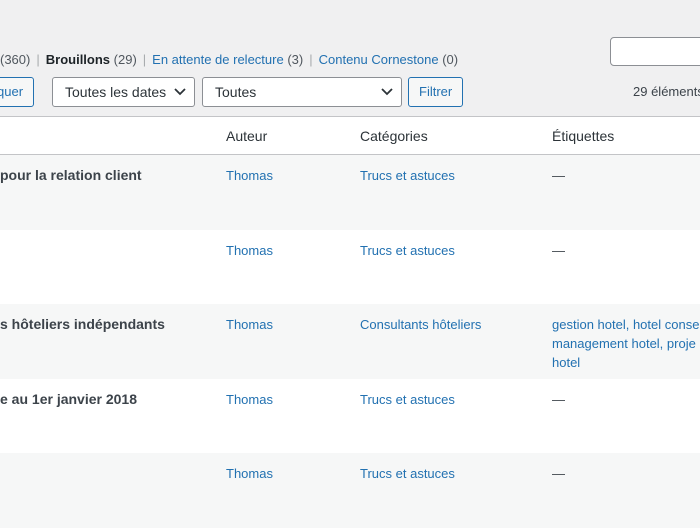  What do you see at coordinates (666, 91) in the screenshot?
I see `items-count: 29 éléments` at bounding box center [666, 91].